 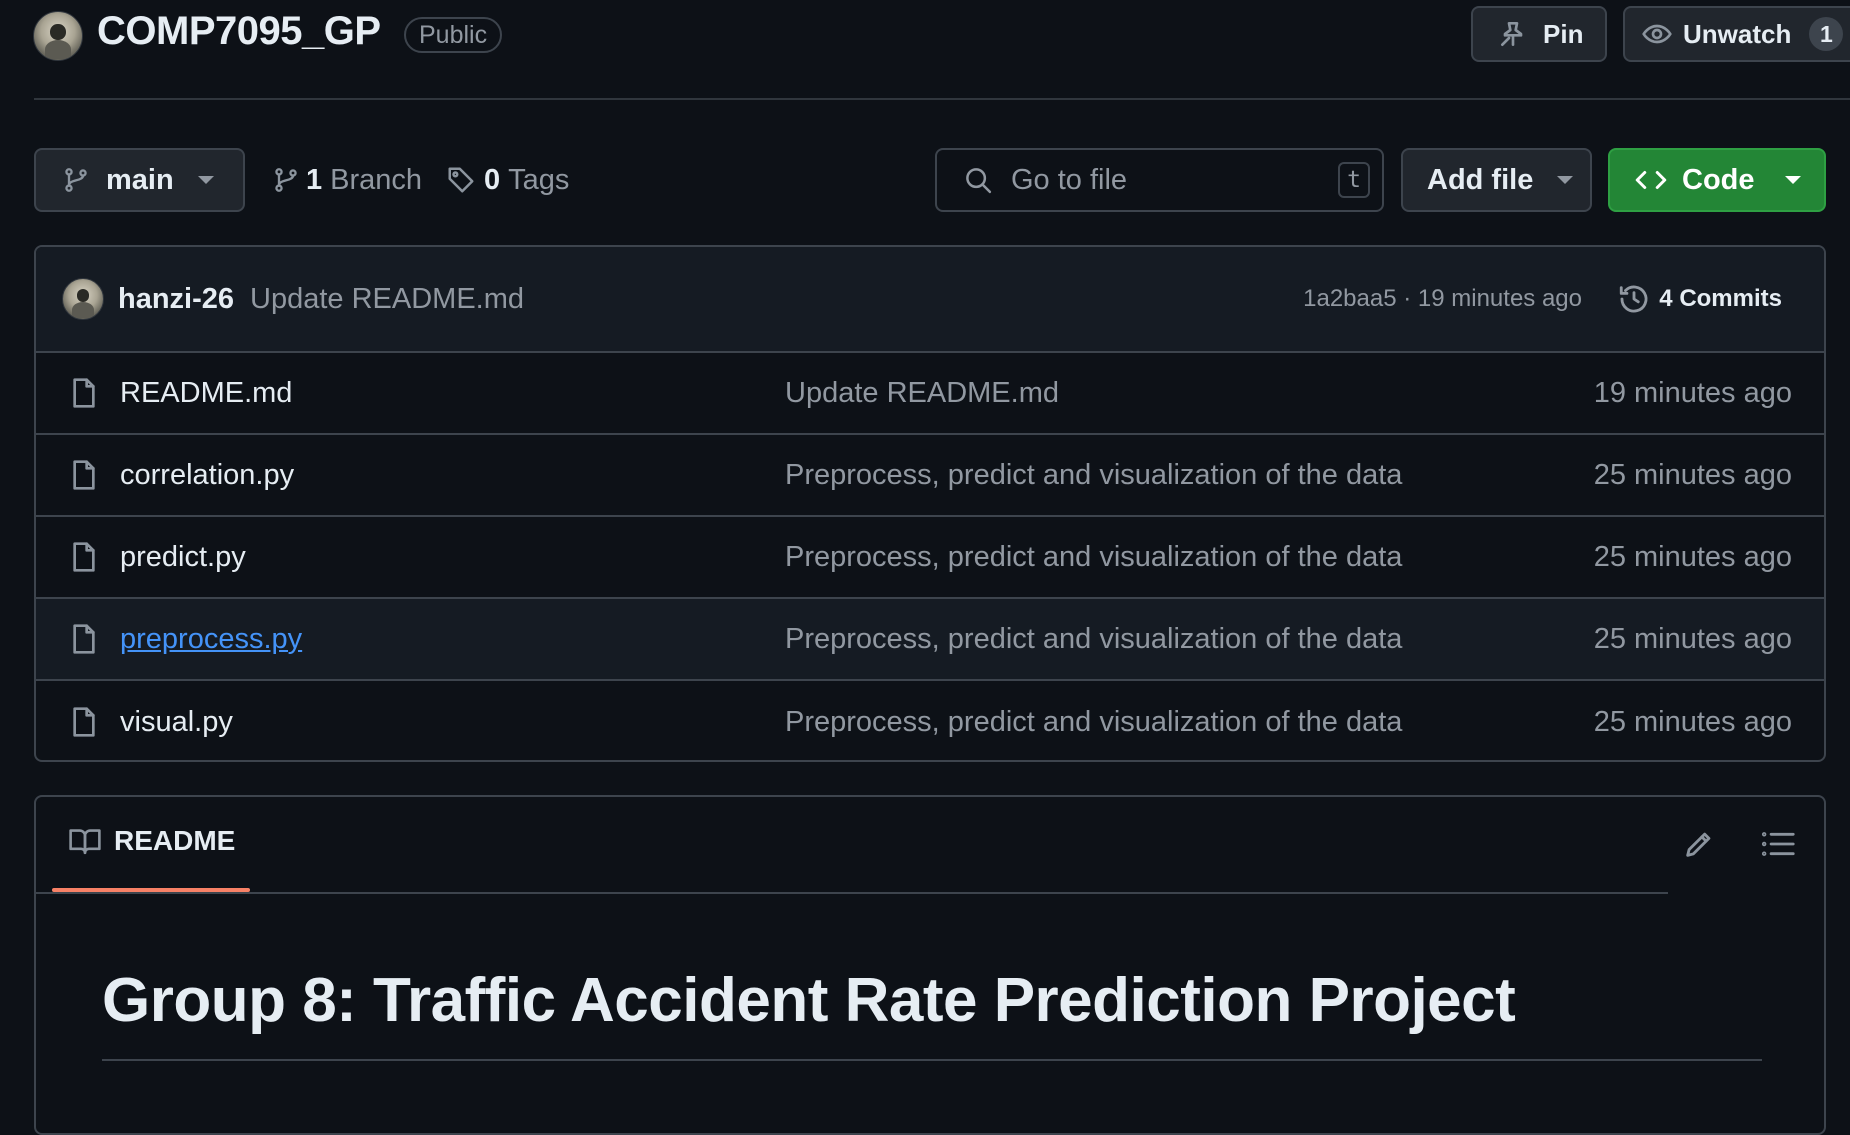 I want to click on readme-tab: README, so click(x=151, y=841).